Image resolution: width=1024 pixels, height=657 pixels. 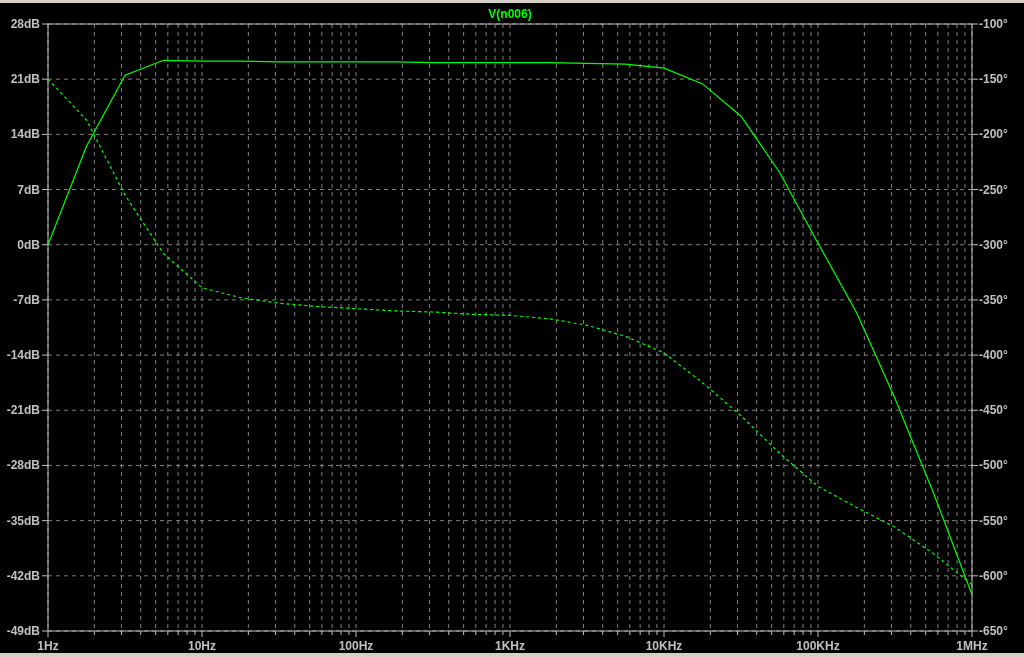 I want to click on x-axis-tick-label: 1MHz, so click(x=972, y=646).